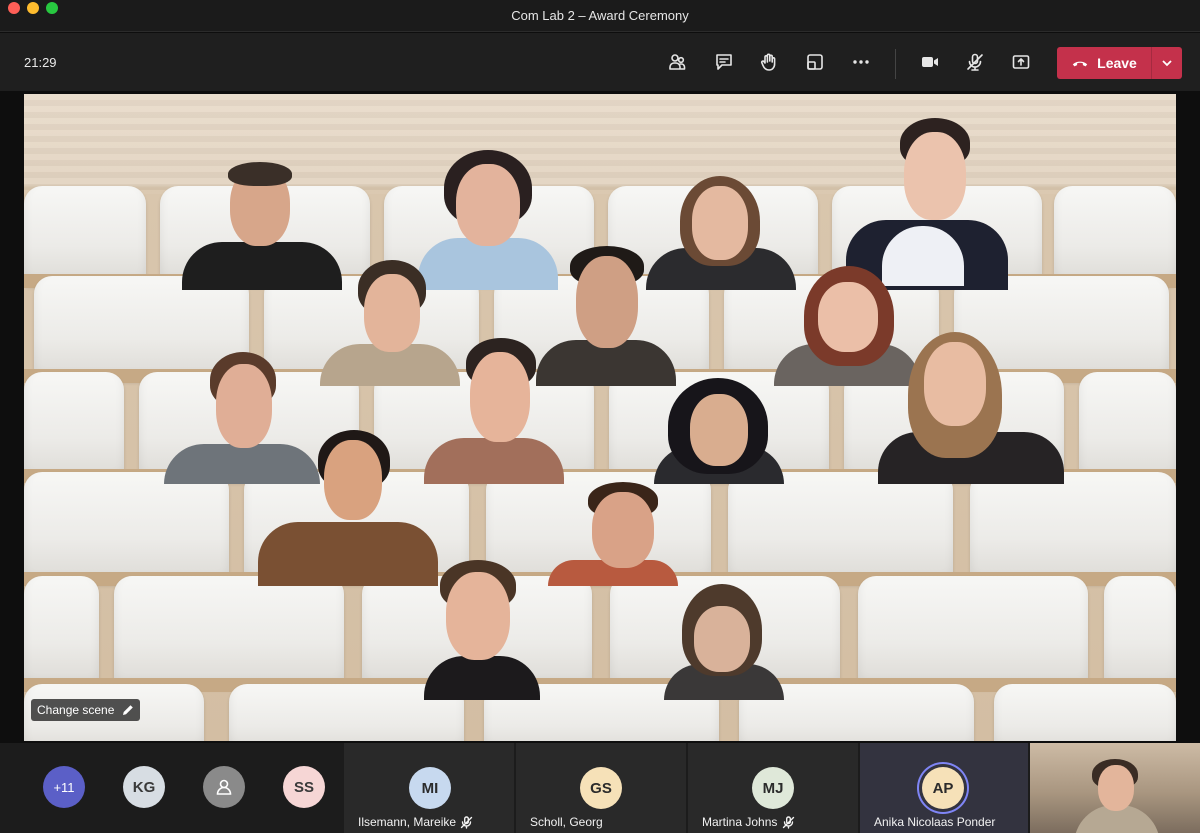  I want to click on participant-name: Anika Nicolaas Ponder, so click(935, 822).